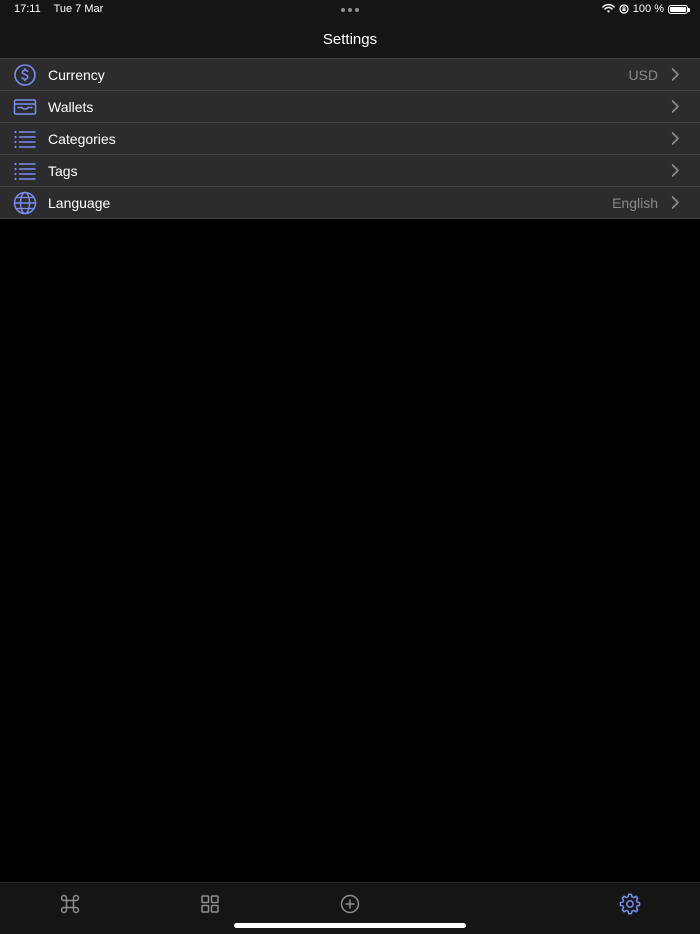  I want to click on orientation-lock-icon, so click(624, 9).